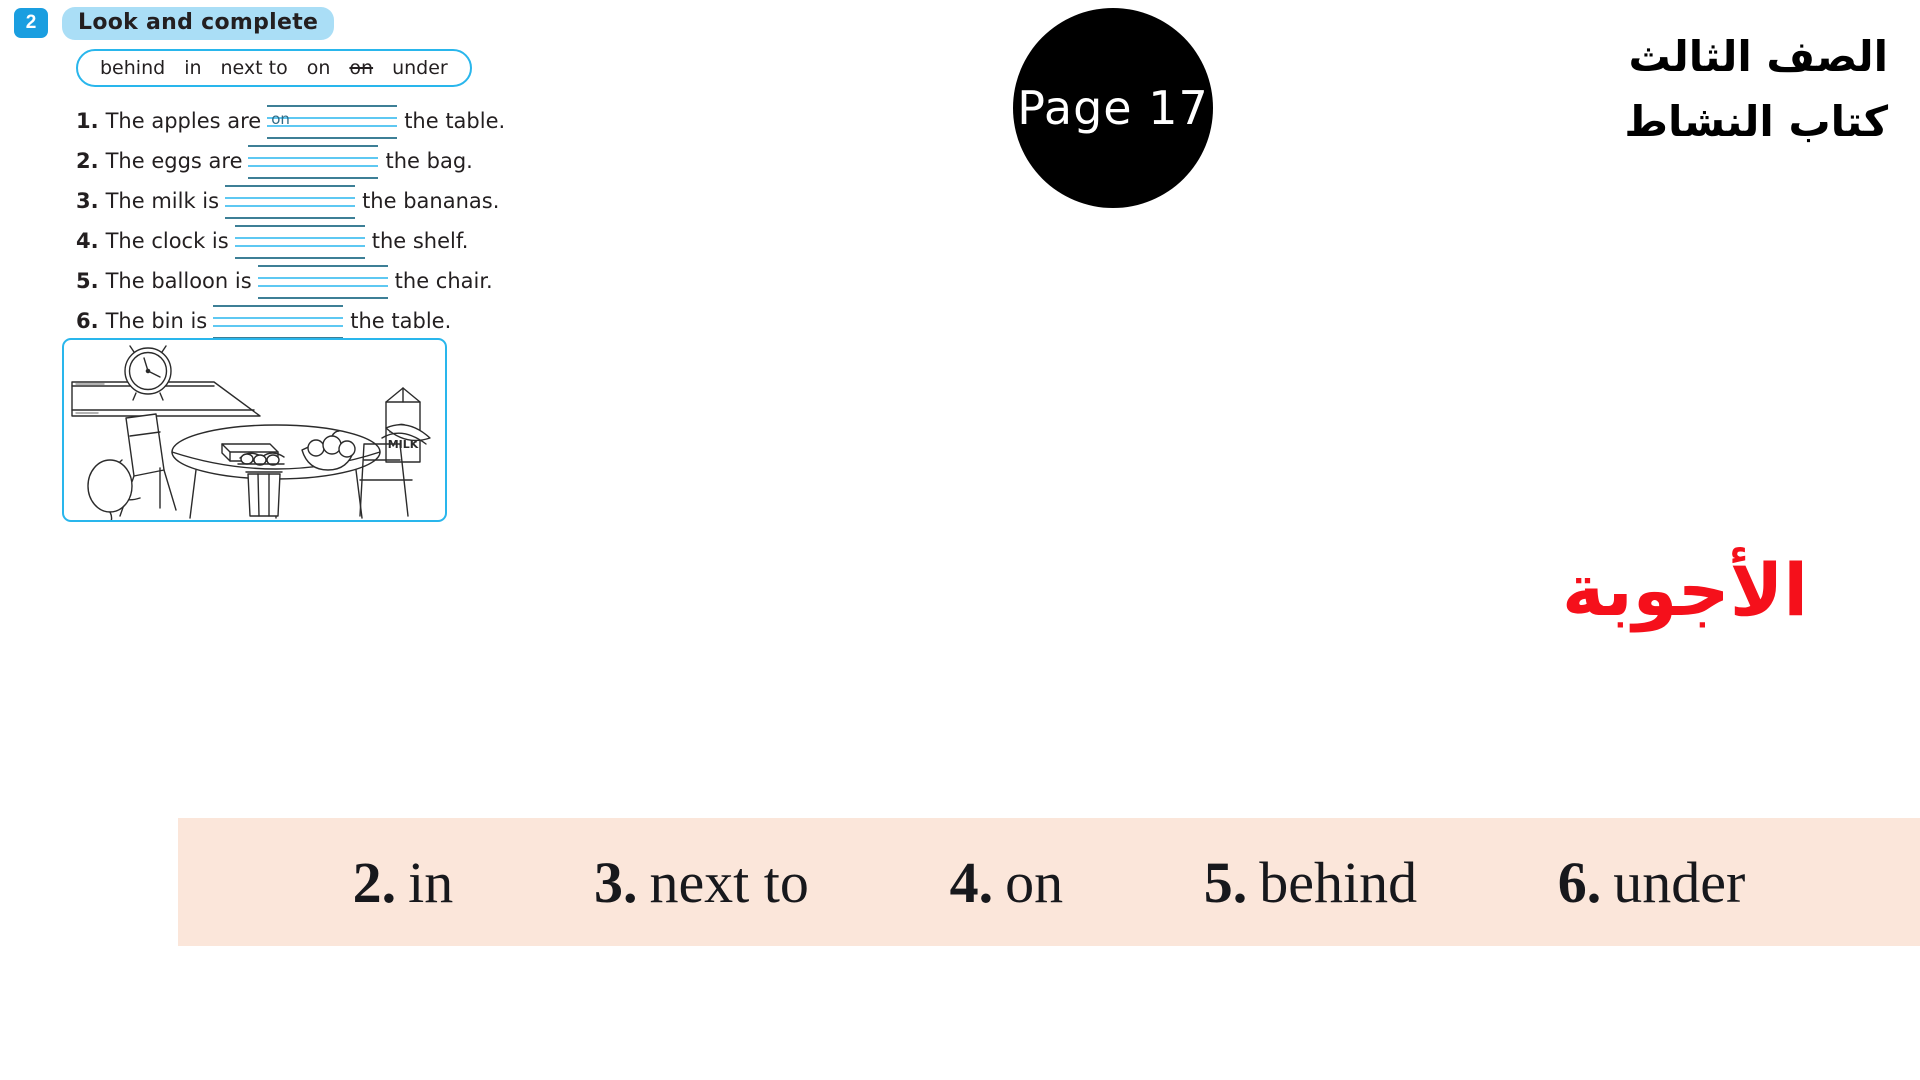  I want to click on sentence-index: 3., so click(87, 201).